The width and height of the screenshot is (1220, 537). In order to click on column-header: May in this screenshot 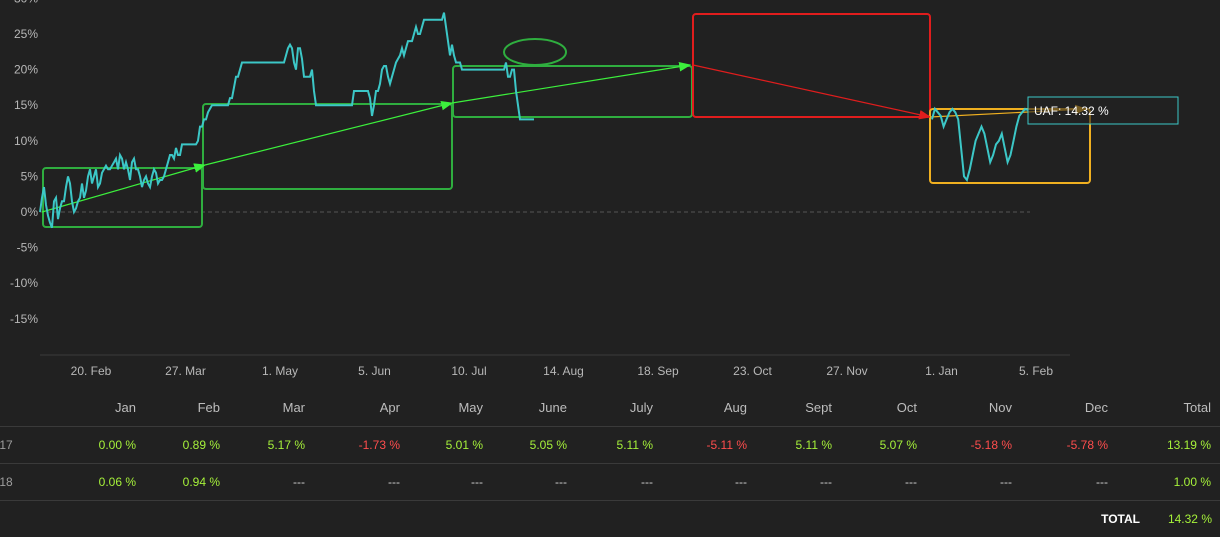, I will do `click(470, 407)`.